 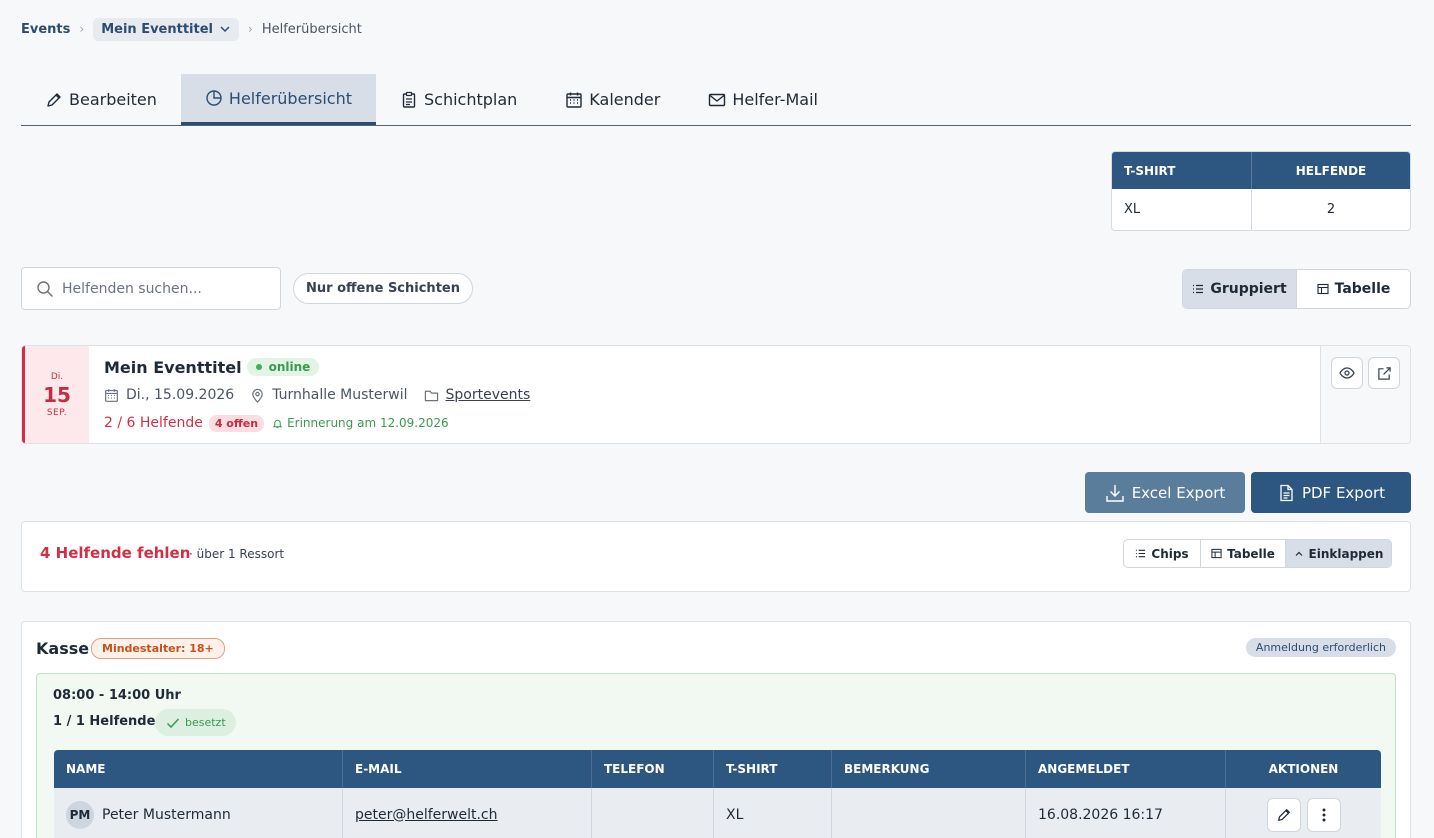 I want to click on eye-icon, so click(x=1347, y=373).